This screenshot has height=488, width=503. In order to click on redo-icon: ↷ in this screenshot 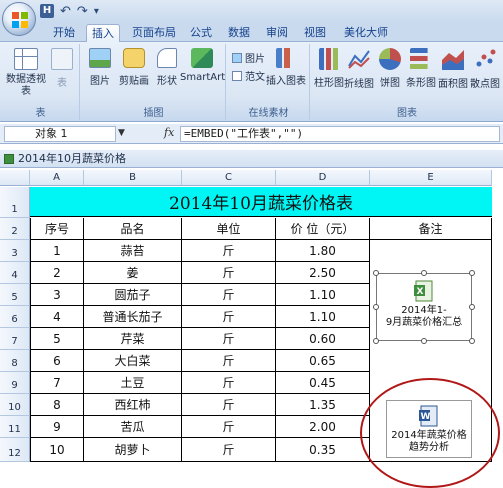, I will do `click(82, 11)`.